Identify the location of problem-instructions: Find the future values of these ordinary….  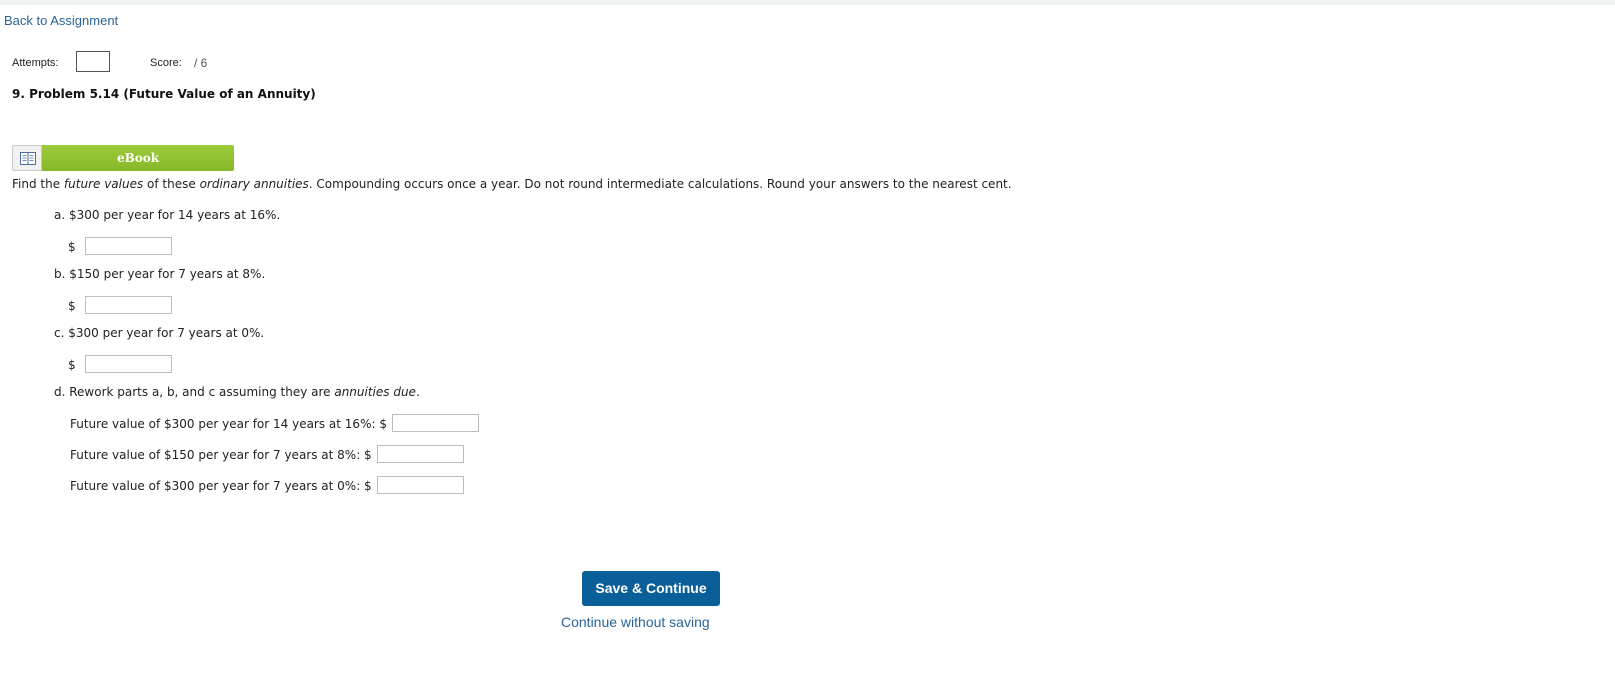
(512, 184).